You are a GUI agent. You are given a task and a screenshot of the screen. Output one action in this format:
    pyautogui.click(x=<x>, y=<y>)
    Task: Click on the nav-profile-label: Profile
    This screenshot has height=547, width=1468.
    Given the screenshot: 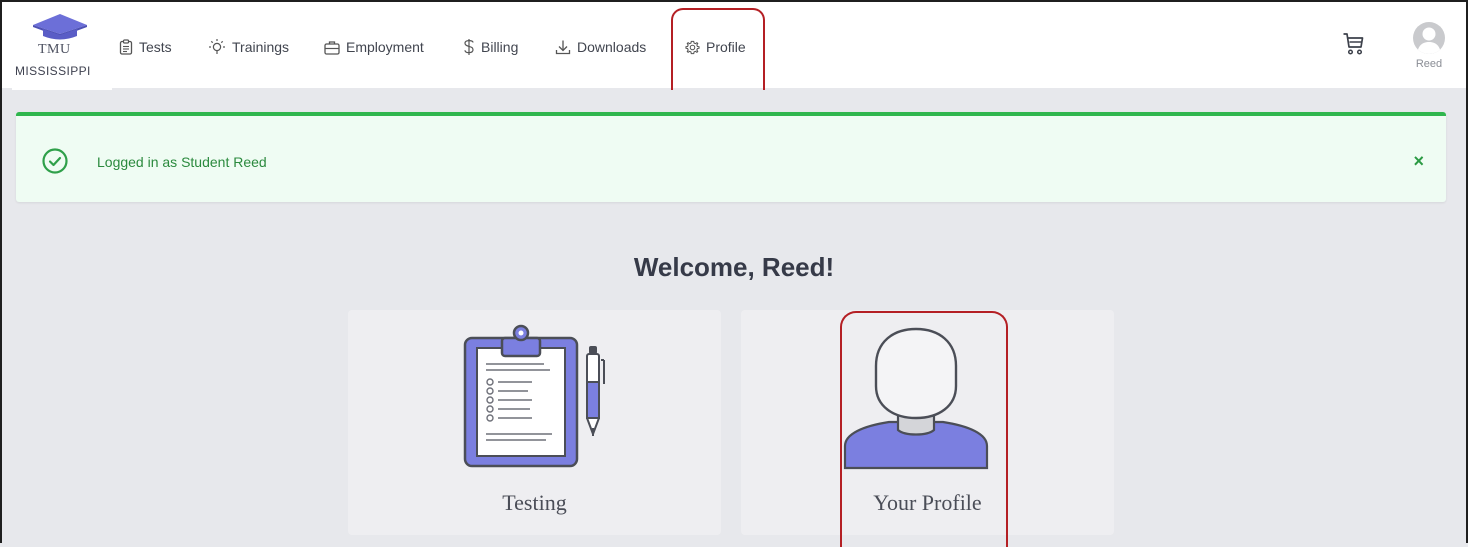 What is the action you would take?
    pyautogui.click(x=726, y=47)
    